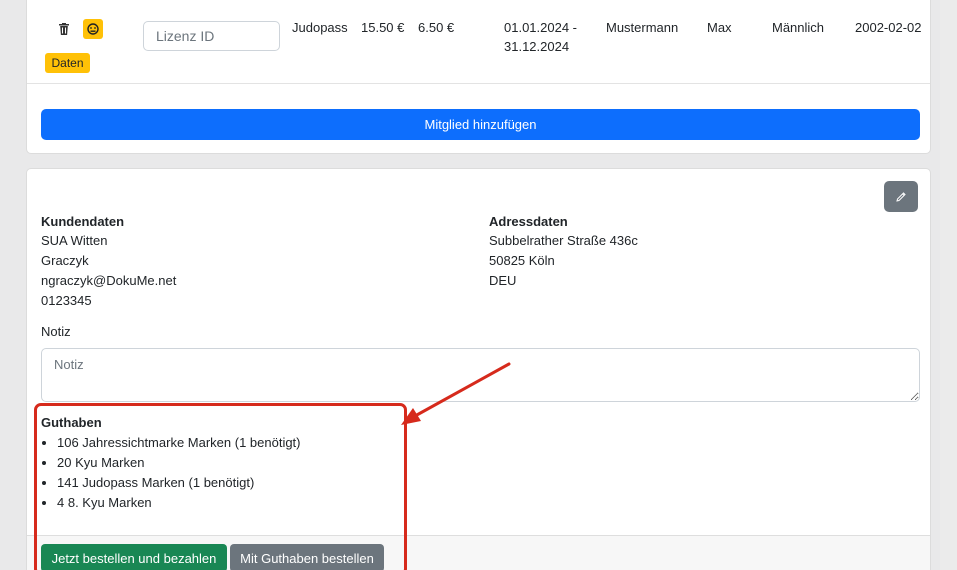 The height and width of the screenshot is (570, 957). Describe the element at coordinates (74, 240) in the screenshot. I see `customer-name: SUA Witten` at that location.